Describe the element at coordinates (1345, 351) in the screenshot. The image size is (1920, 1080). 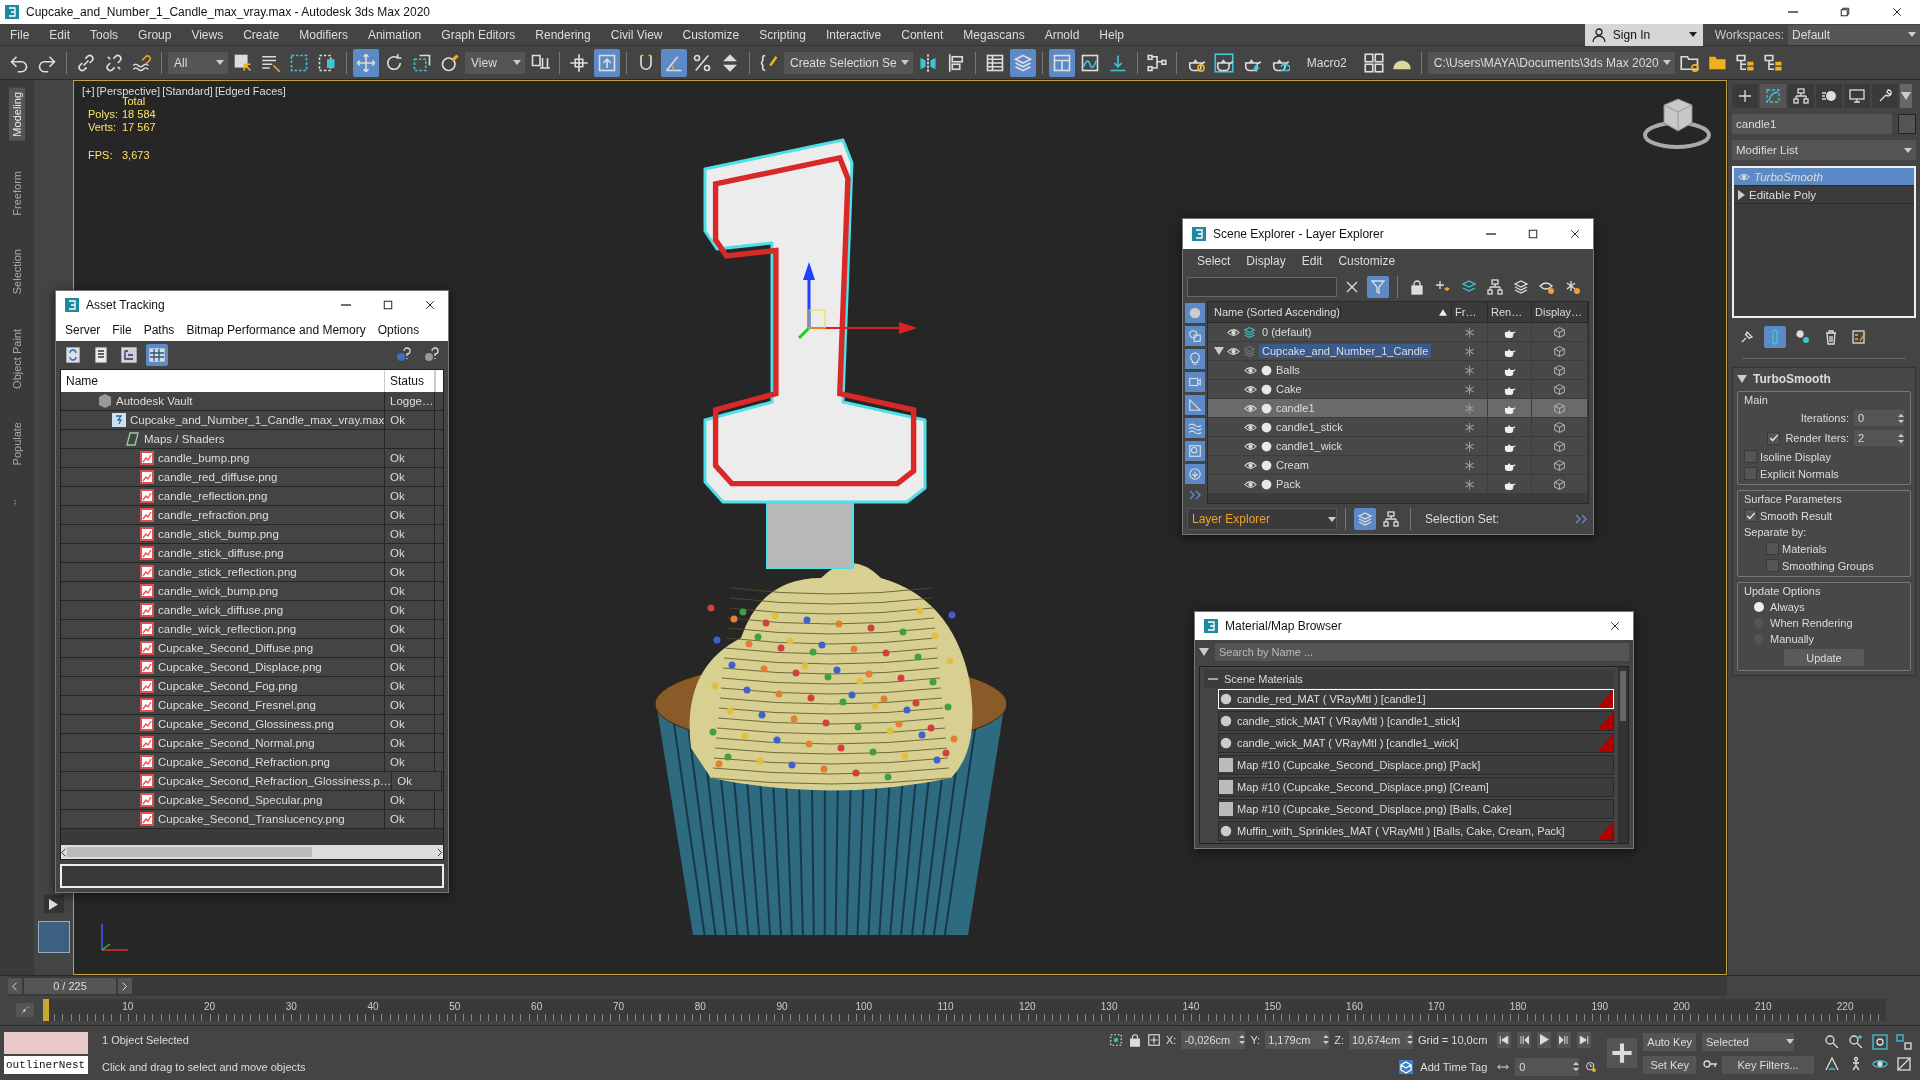
I see `layer-name: Cupcake_and_Number_1_Candle` at that location.